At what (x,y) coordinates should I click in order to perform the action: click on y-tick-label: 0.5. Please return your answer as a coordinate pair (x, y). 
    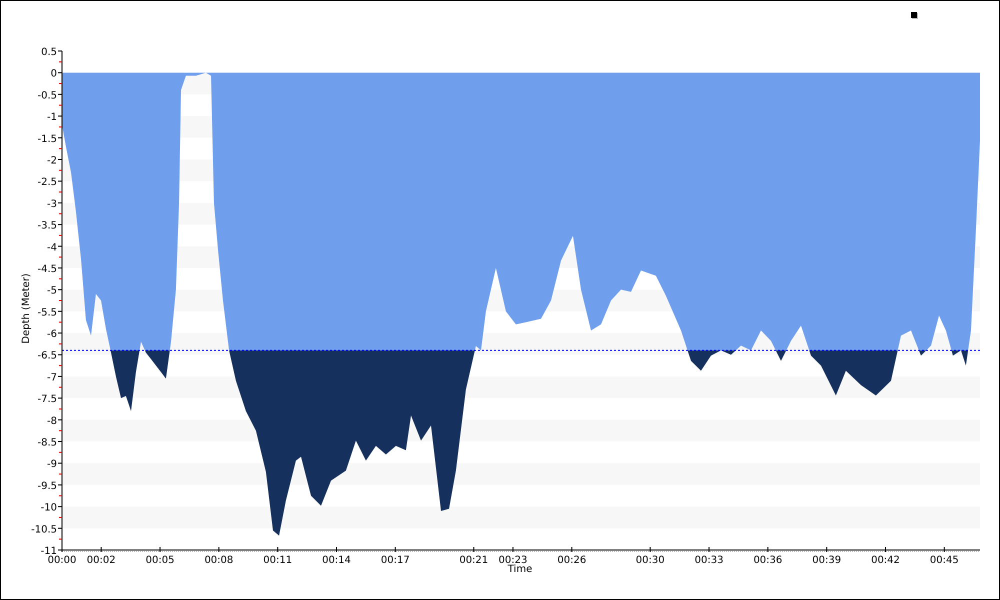
    Looking at the image, I should click on (49, 52).